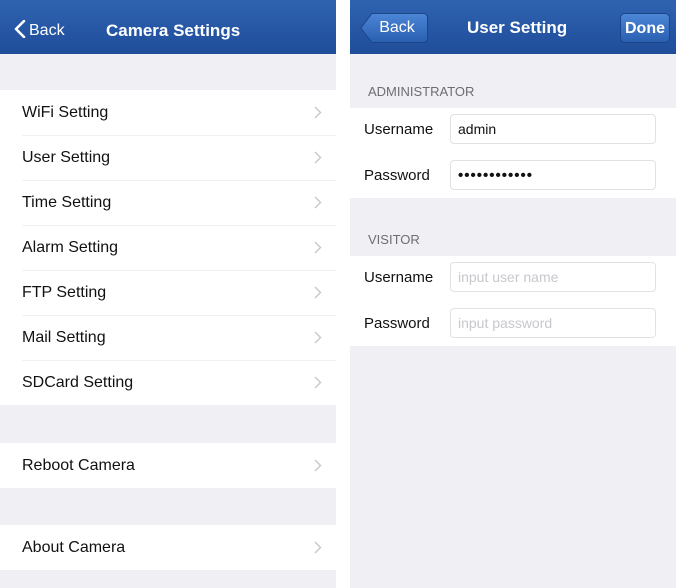  I want to click on list-item-label: WiFi Setting, so click(65, 112).